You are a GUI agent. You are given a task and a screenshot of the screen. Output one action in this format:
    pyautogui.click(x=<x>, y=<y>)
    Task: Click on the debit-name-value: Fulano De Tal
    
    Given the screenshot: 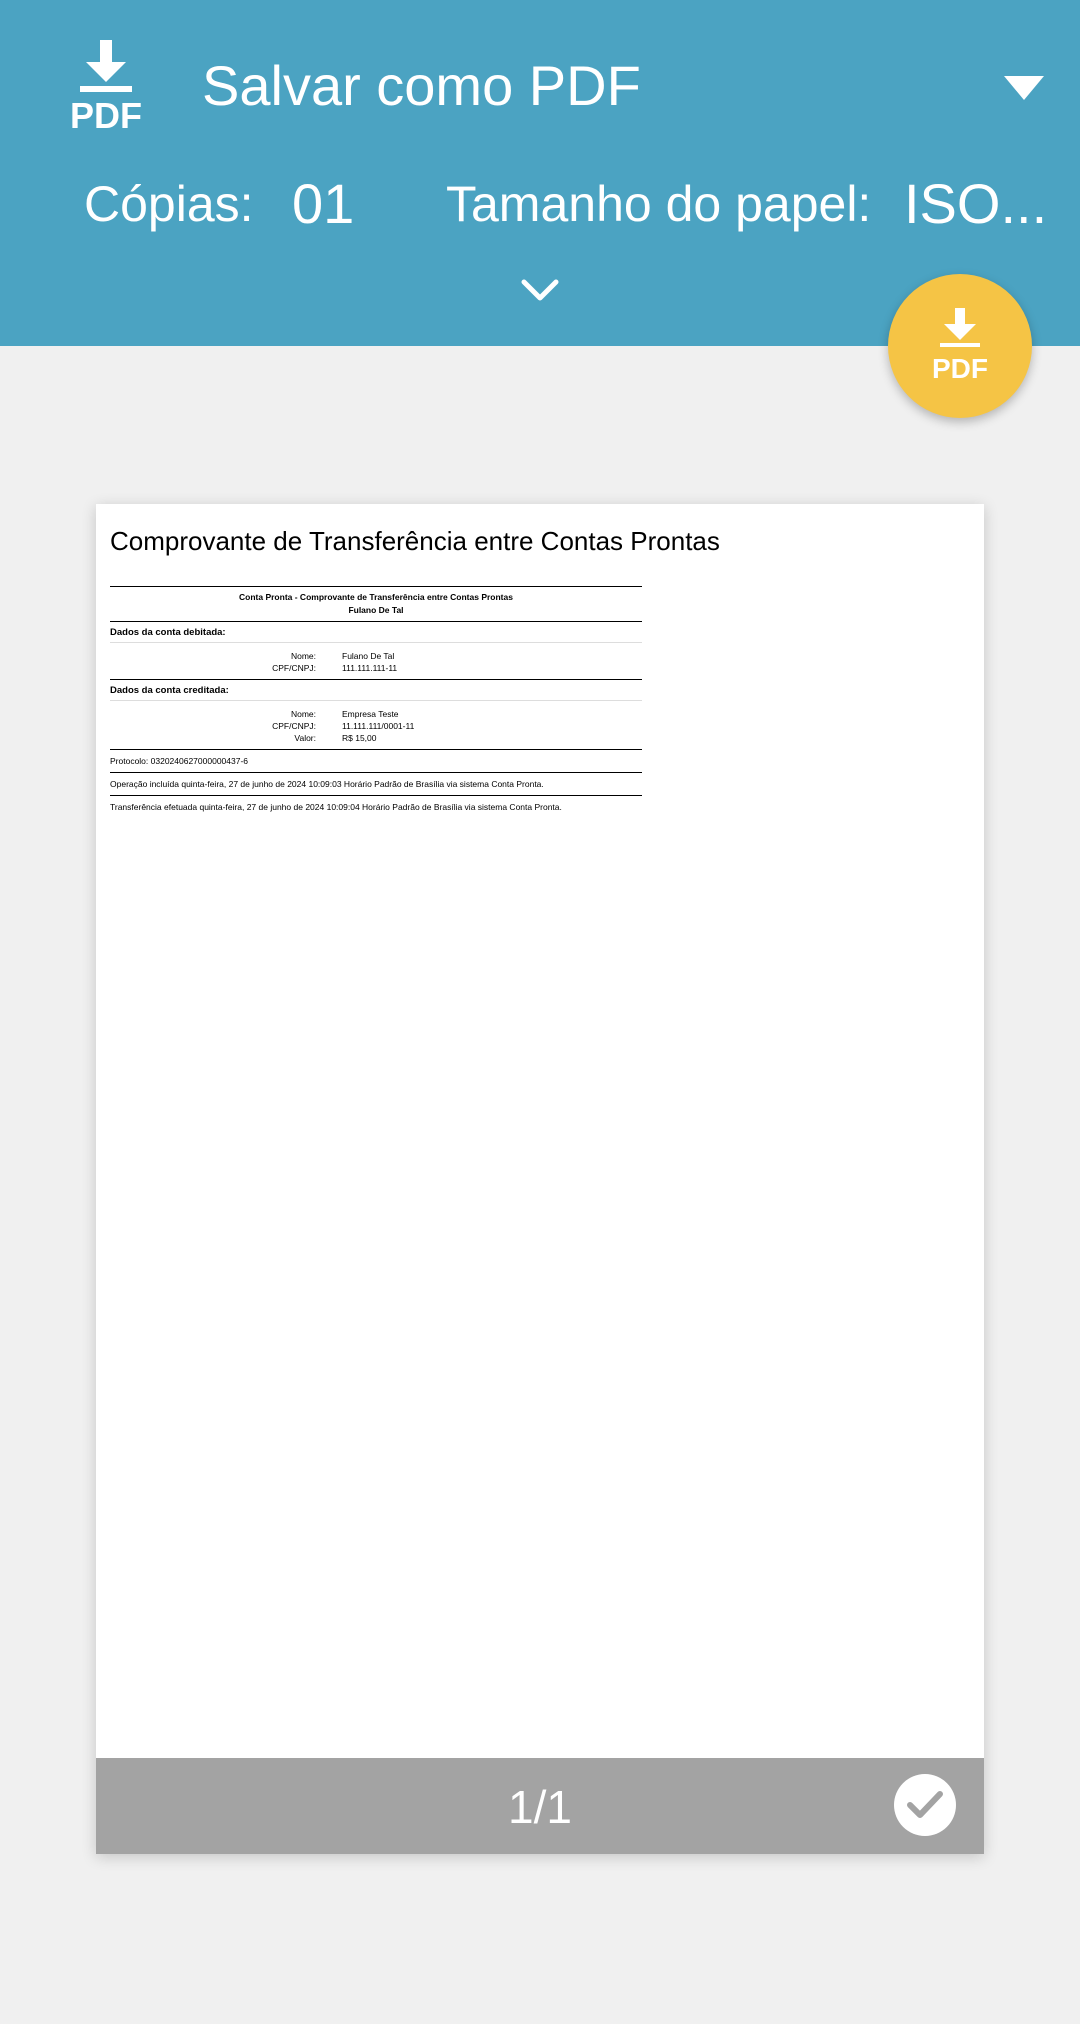 What is the action you would take?
    pyautogui.click(x=368, y=656)
    